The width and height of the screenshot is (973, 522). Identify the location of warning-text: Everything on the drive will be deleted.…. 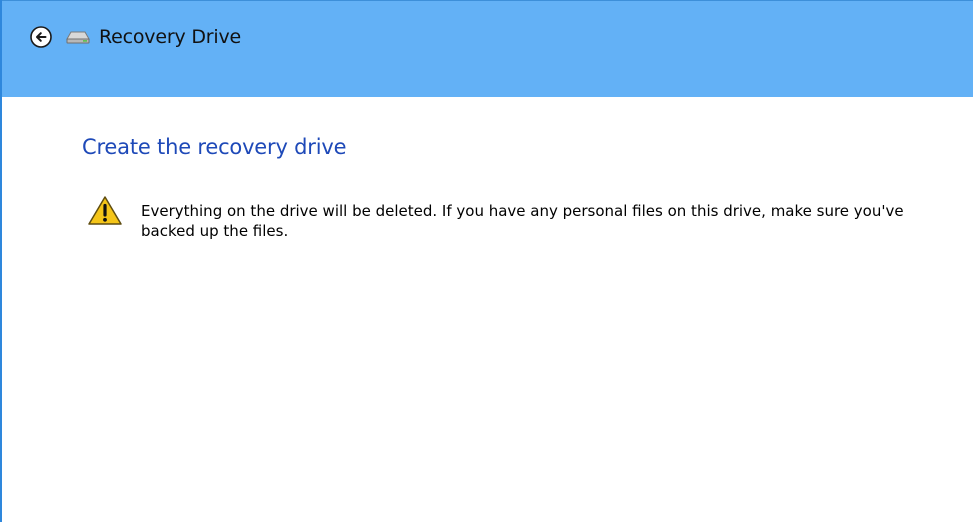
(522, 221).